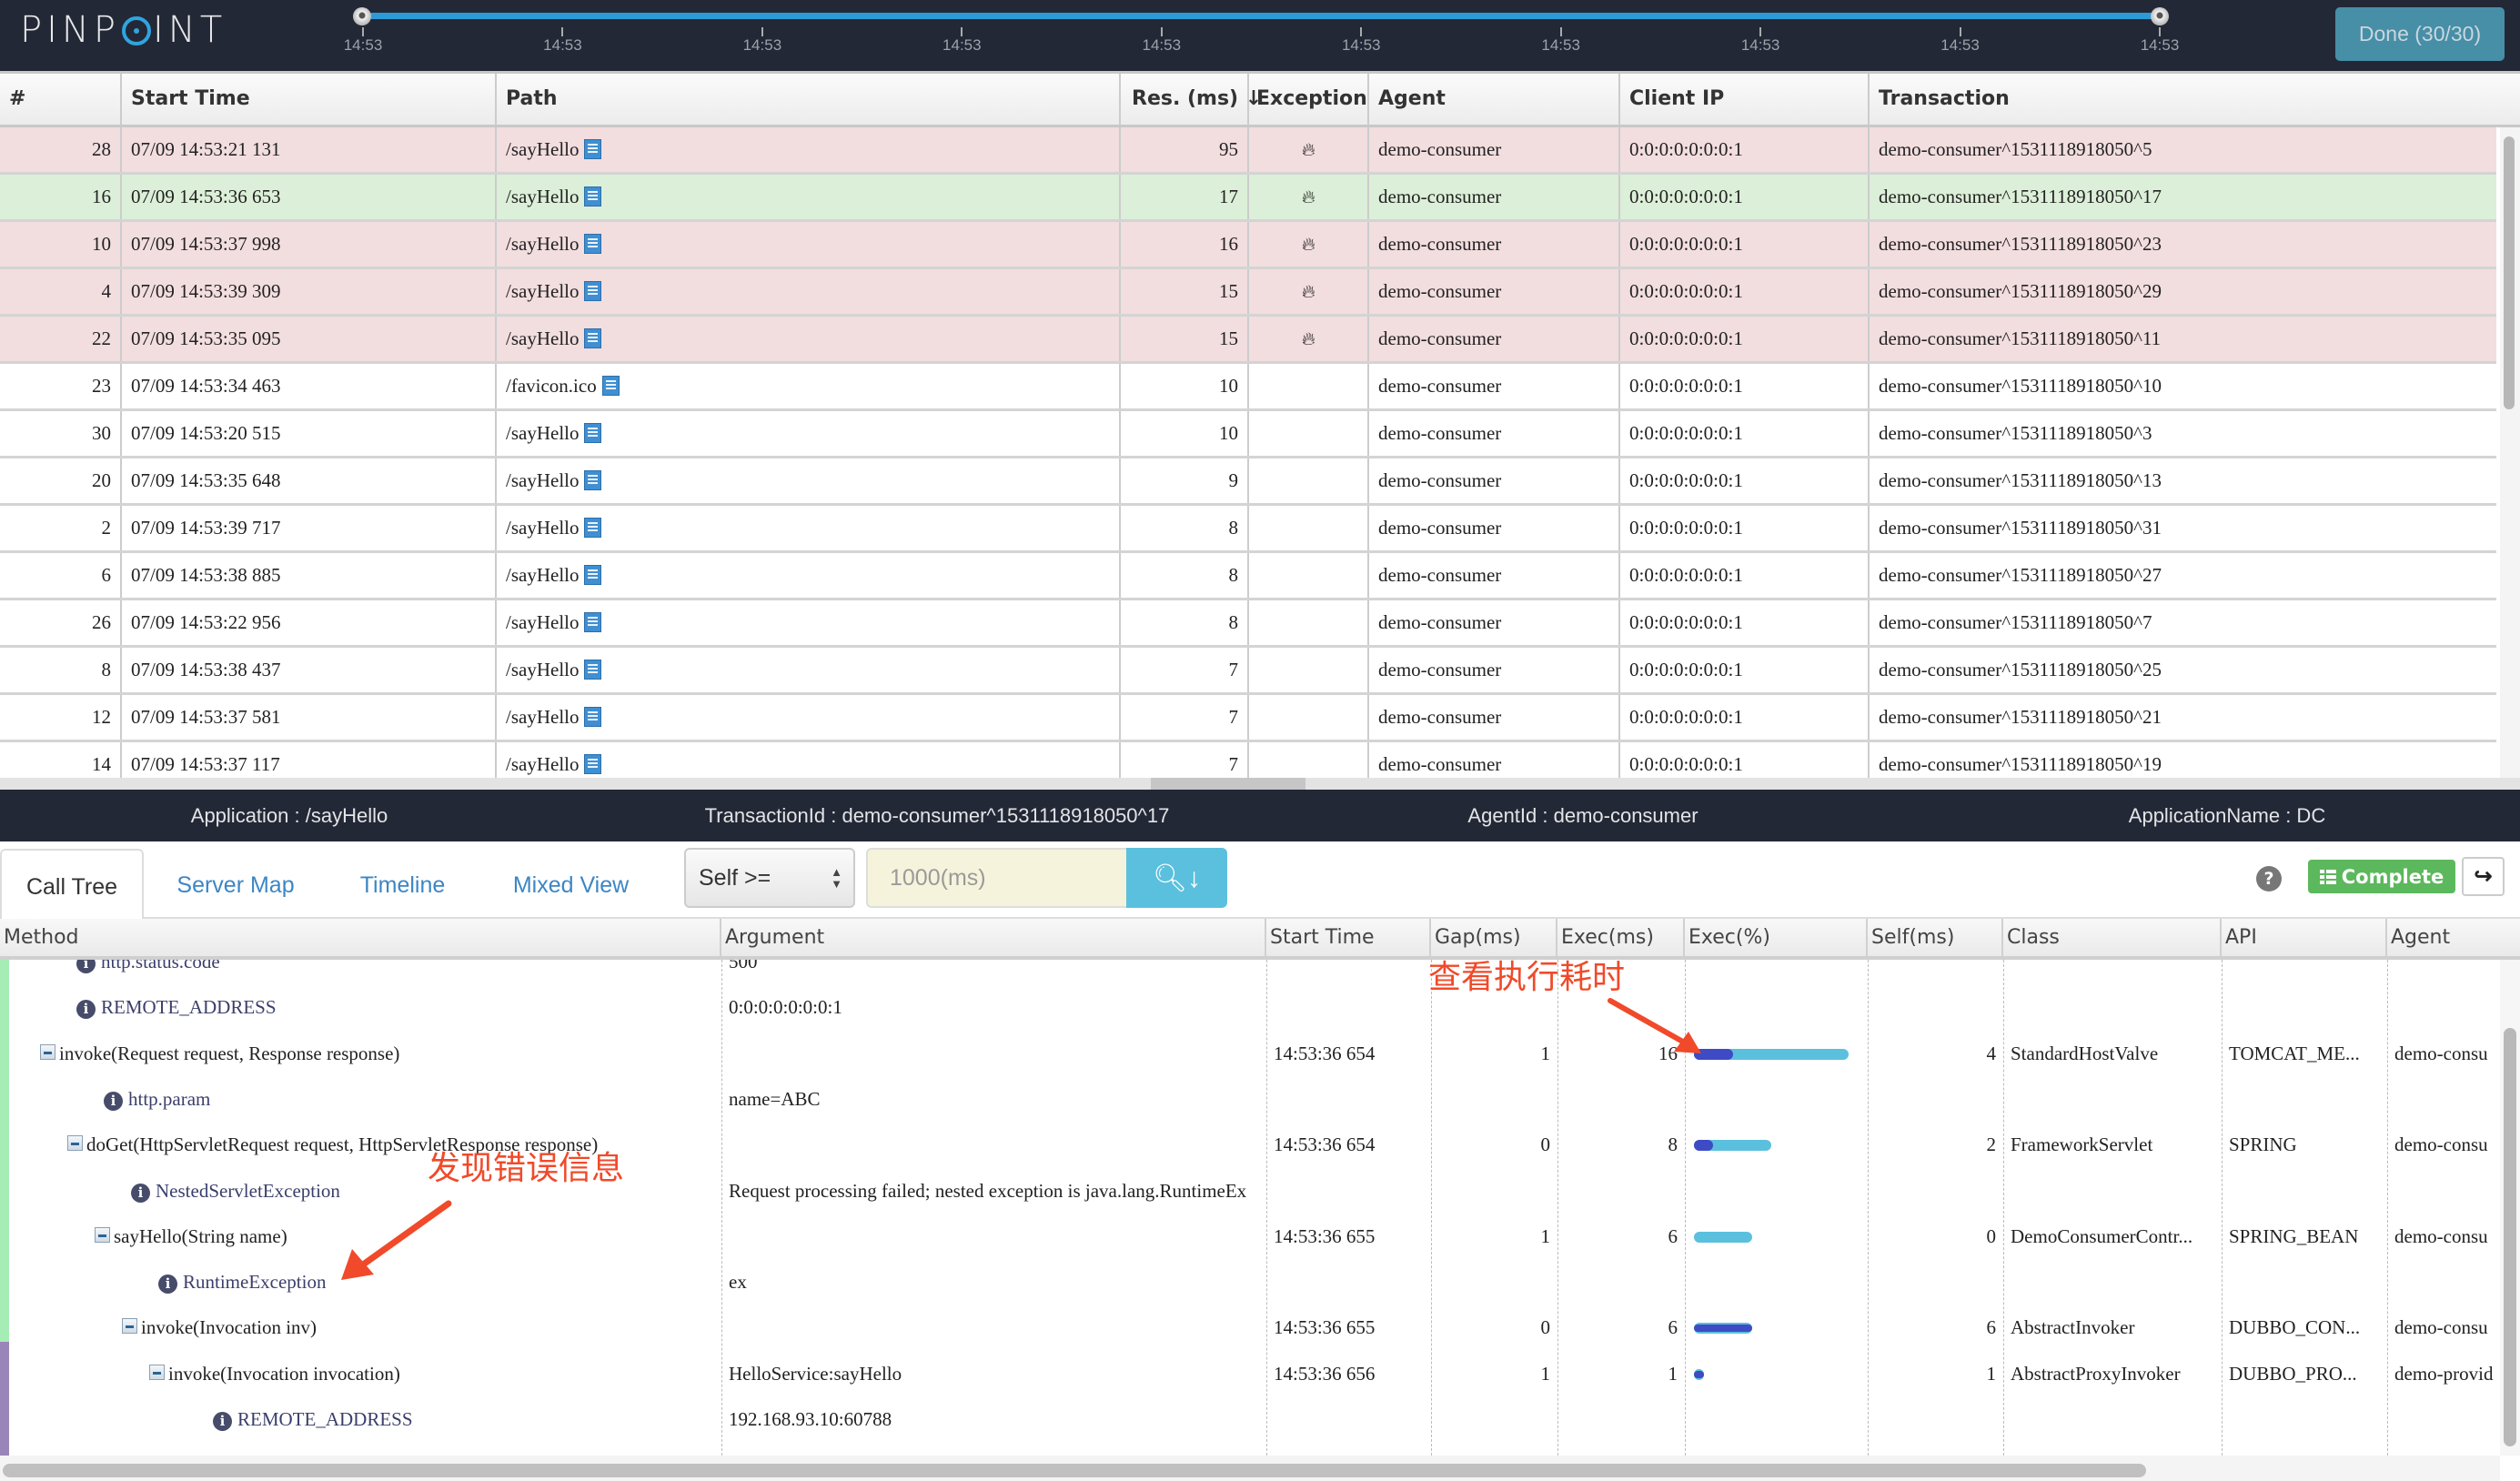 This screenshot has width=2520, height=1481. What do you see at coordinates (1185, 197) in the screenshot?
I see `cell-response-time: 17` at bounding box center [1185, 197].